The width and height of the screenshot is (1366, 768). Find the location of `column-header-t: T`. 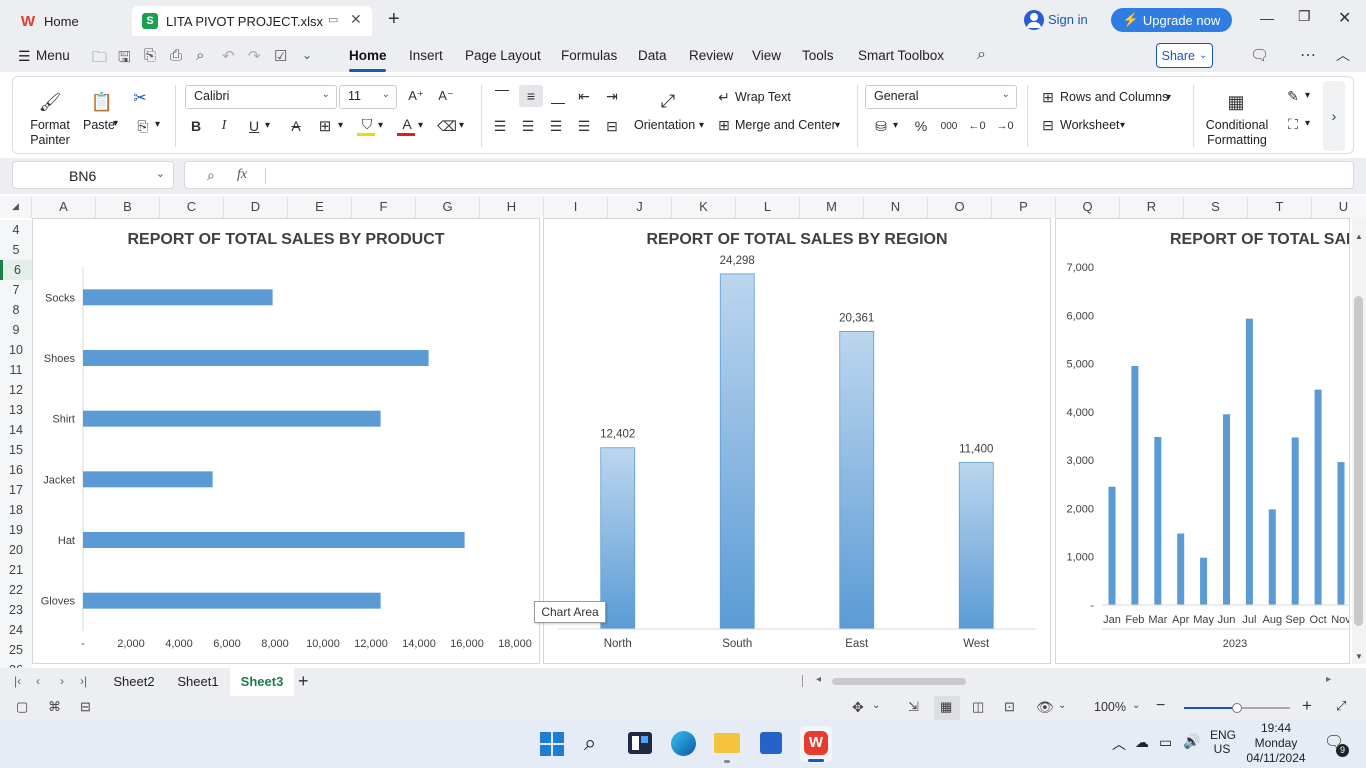

column-header-t: T is located at coordinates (1280, 207).